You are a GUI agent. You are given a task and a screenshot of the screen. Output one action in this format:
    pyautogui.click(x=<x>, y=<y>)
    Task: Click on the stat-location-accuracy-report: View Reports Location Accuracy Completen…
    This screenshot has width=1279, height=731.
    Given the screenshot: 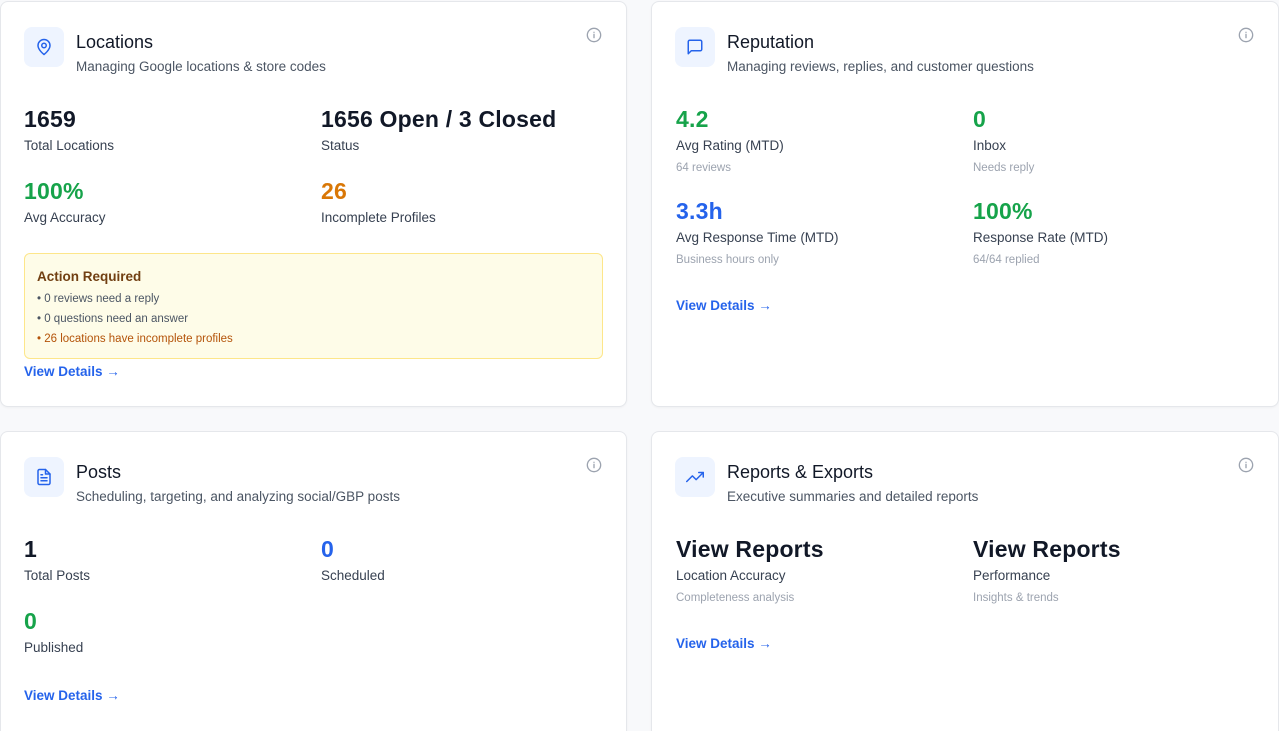 What is the action you would take?
    pyautogui.click(x=750, y=570)
    